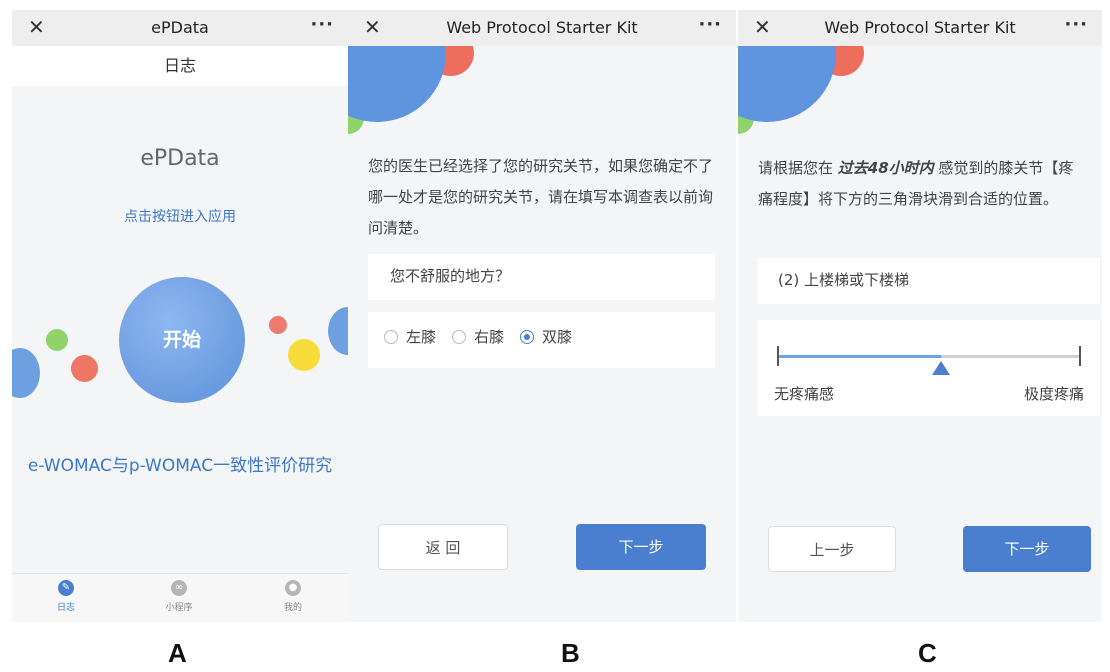 This screenshot has width=1110, height=672. I want to click on start-button: 开始, so click(182, 340).